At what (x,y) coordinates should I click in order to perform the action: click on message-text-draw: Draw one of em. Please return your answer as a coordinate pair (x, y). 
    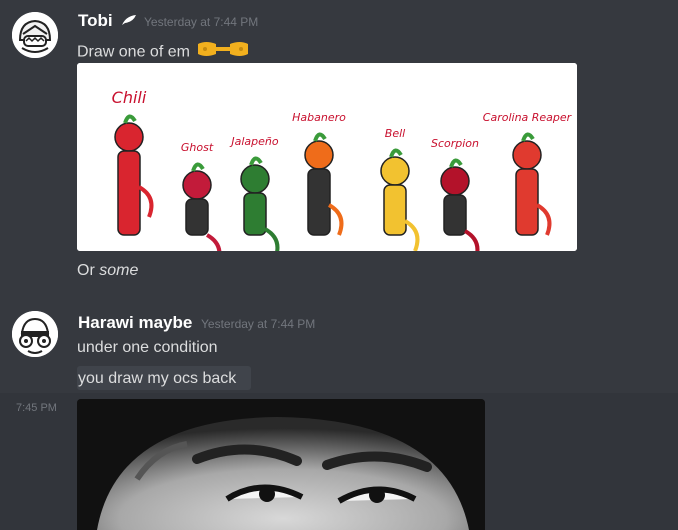
    Looking at the image, I should click on (163, 52).